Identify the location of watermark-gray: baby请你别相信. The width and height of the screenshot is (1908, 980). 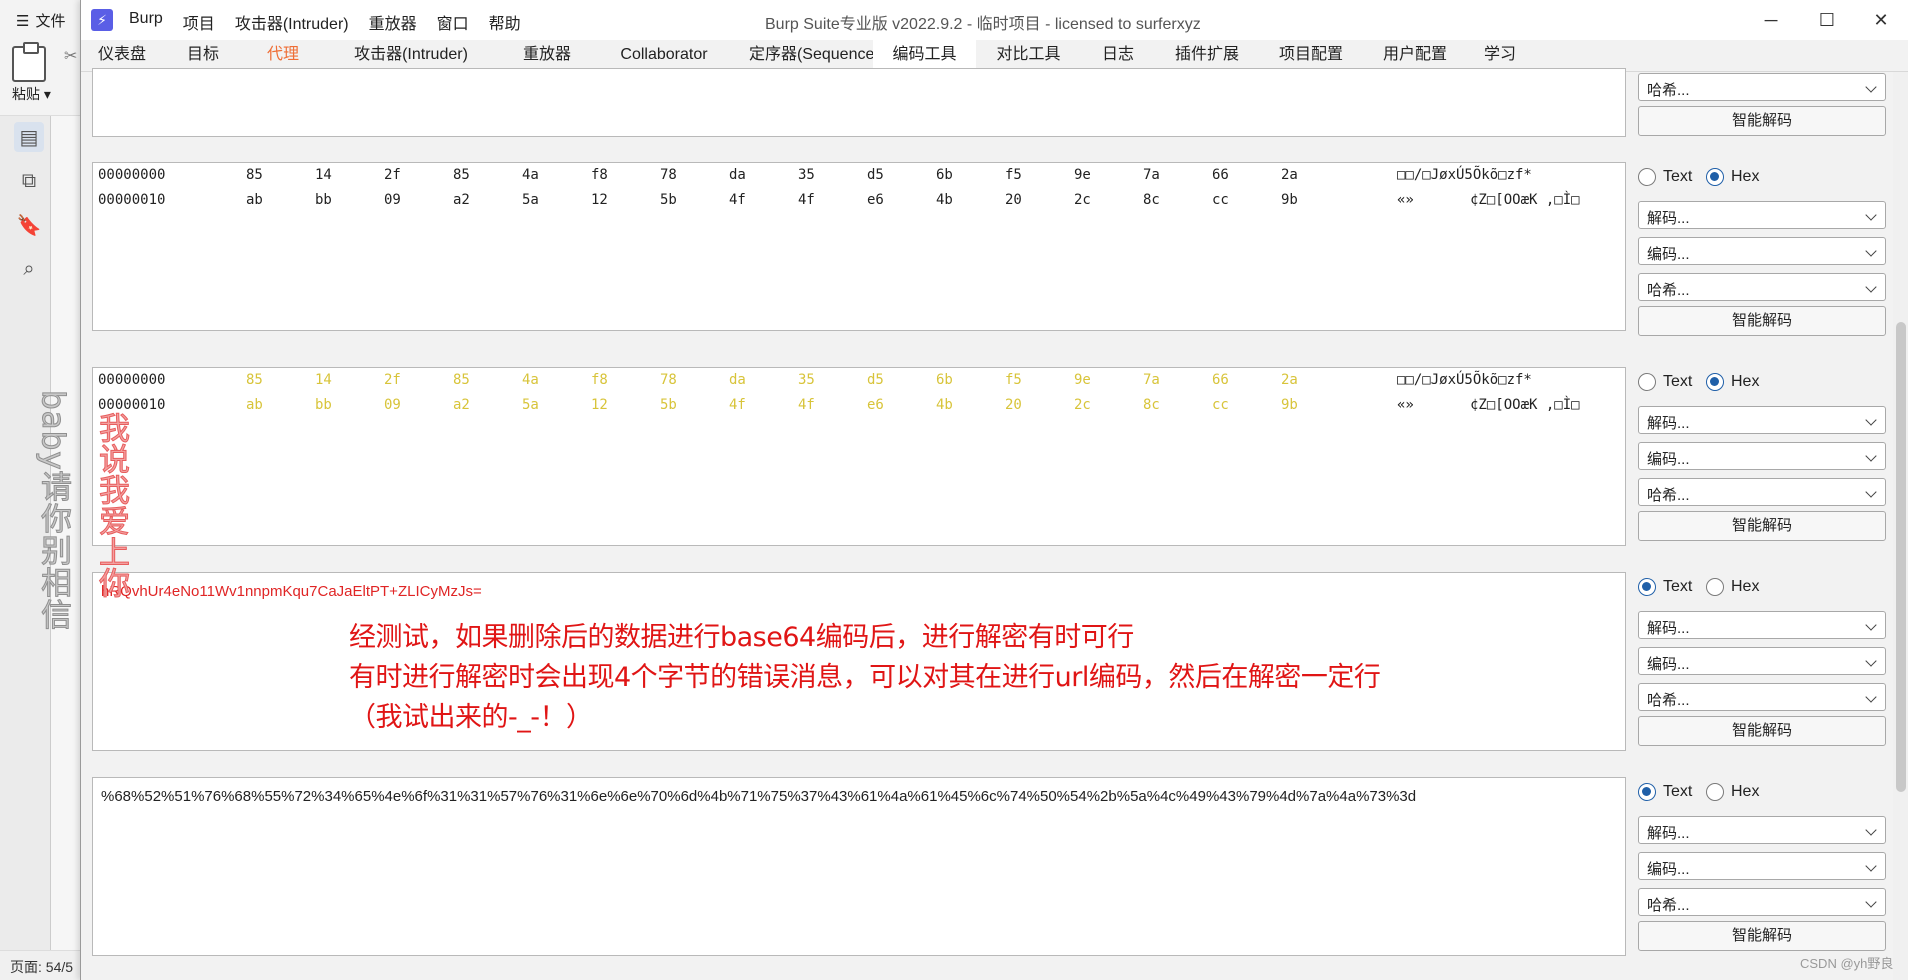
(53, 511).